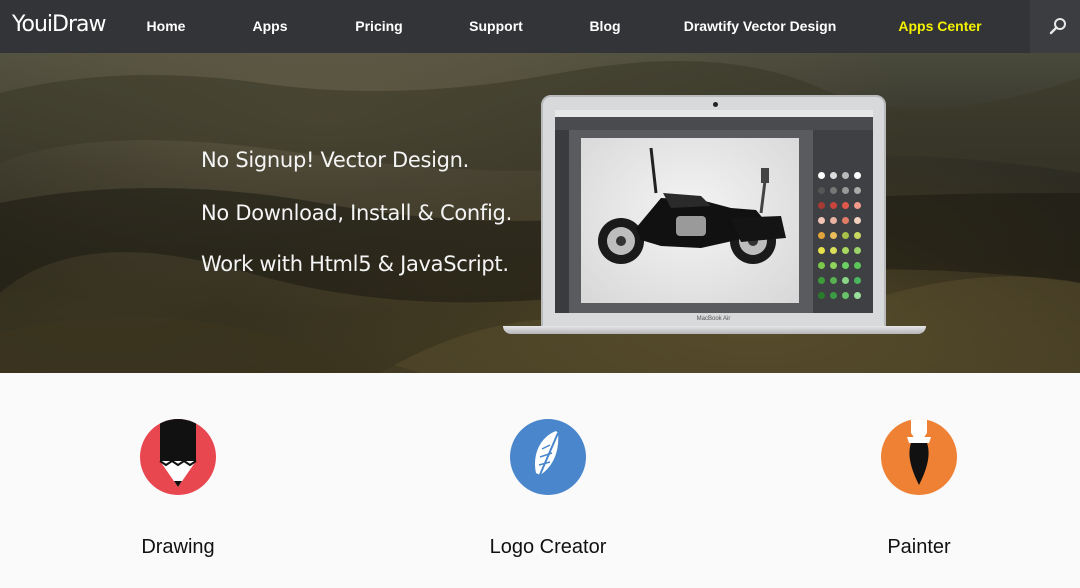 Image resolution: width=1080 pixels, height=588 pixels. I want to click on search-icon, so click(1057, 26).